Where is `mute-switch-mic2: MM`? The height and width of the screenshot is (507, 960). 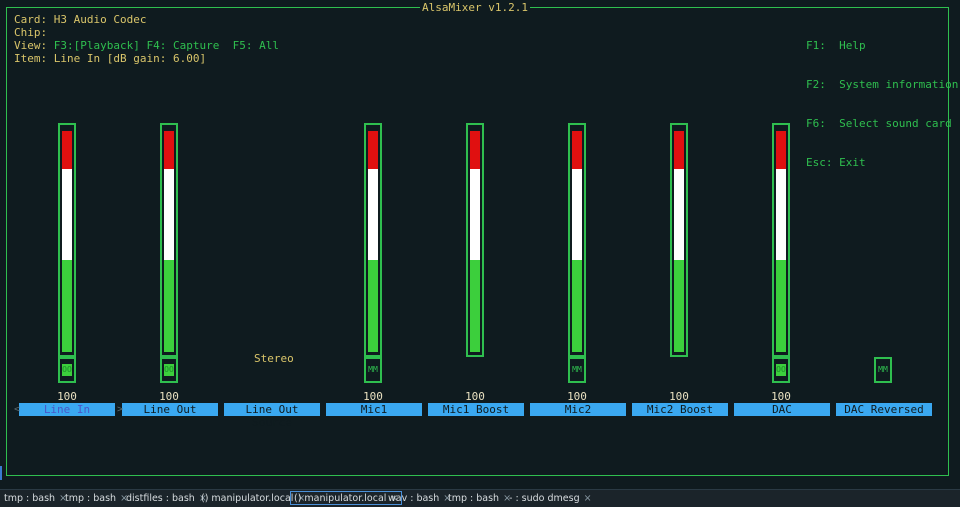
mute-switch-mic2: MM is located at coordinates (577, 370).